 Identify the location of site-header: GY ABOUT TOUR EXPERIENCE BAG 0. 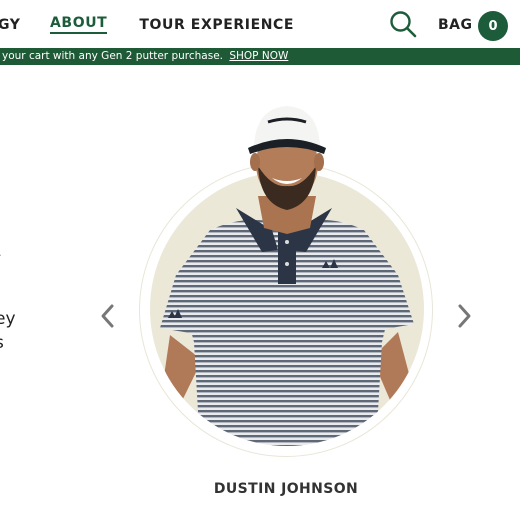
(260, 24).